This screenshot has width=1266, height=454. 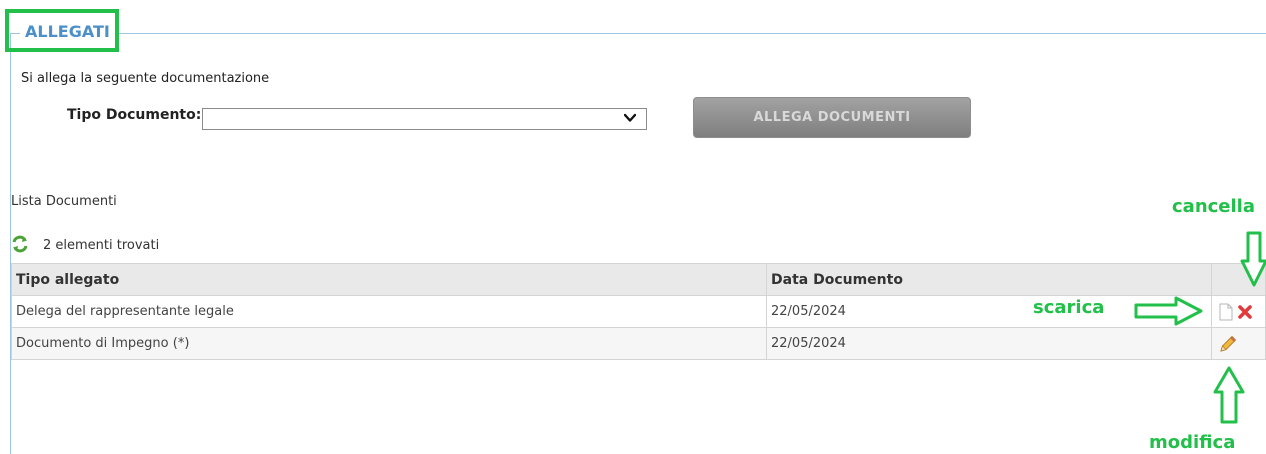 I want to click on cell-tipo-allegato: Delega del rappresentante legale, so click(x=389, y=311).